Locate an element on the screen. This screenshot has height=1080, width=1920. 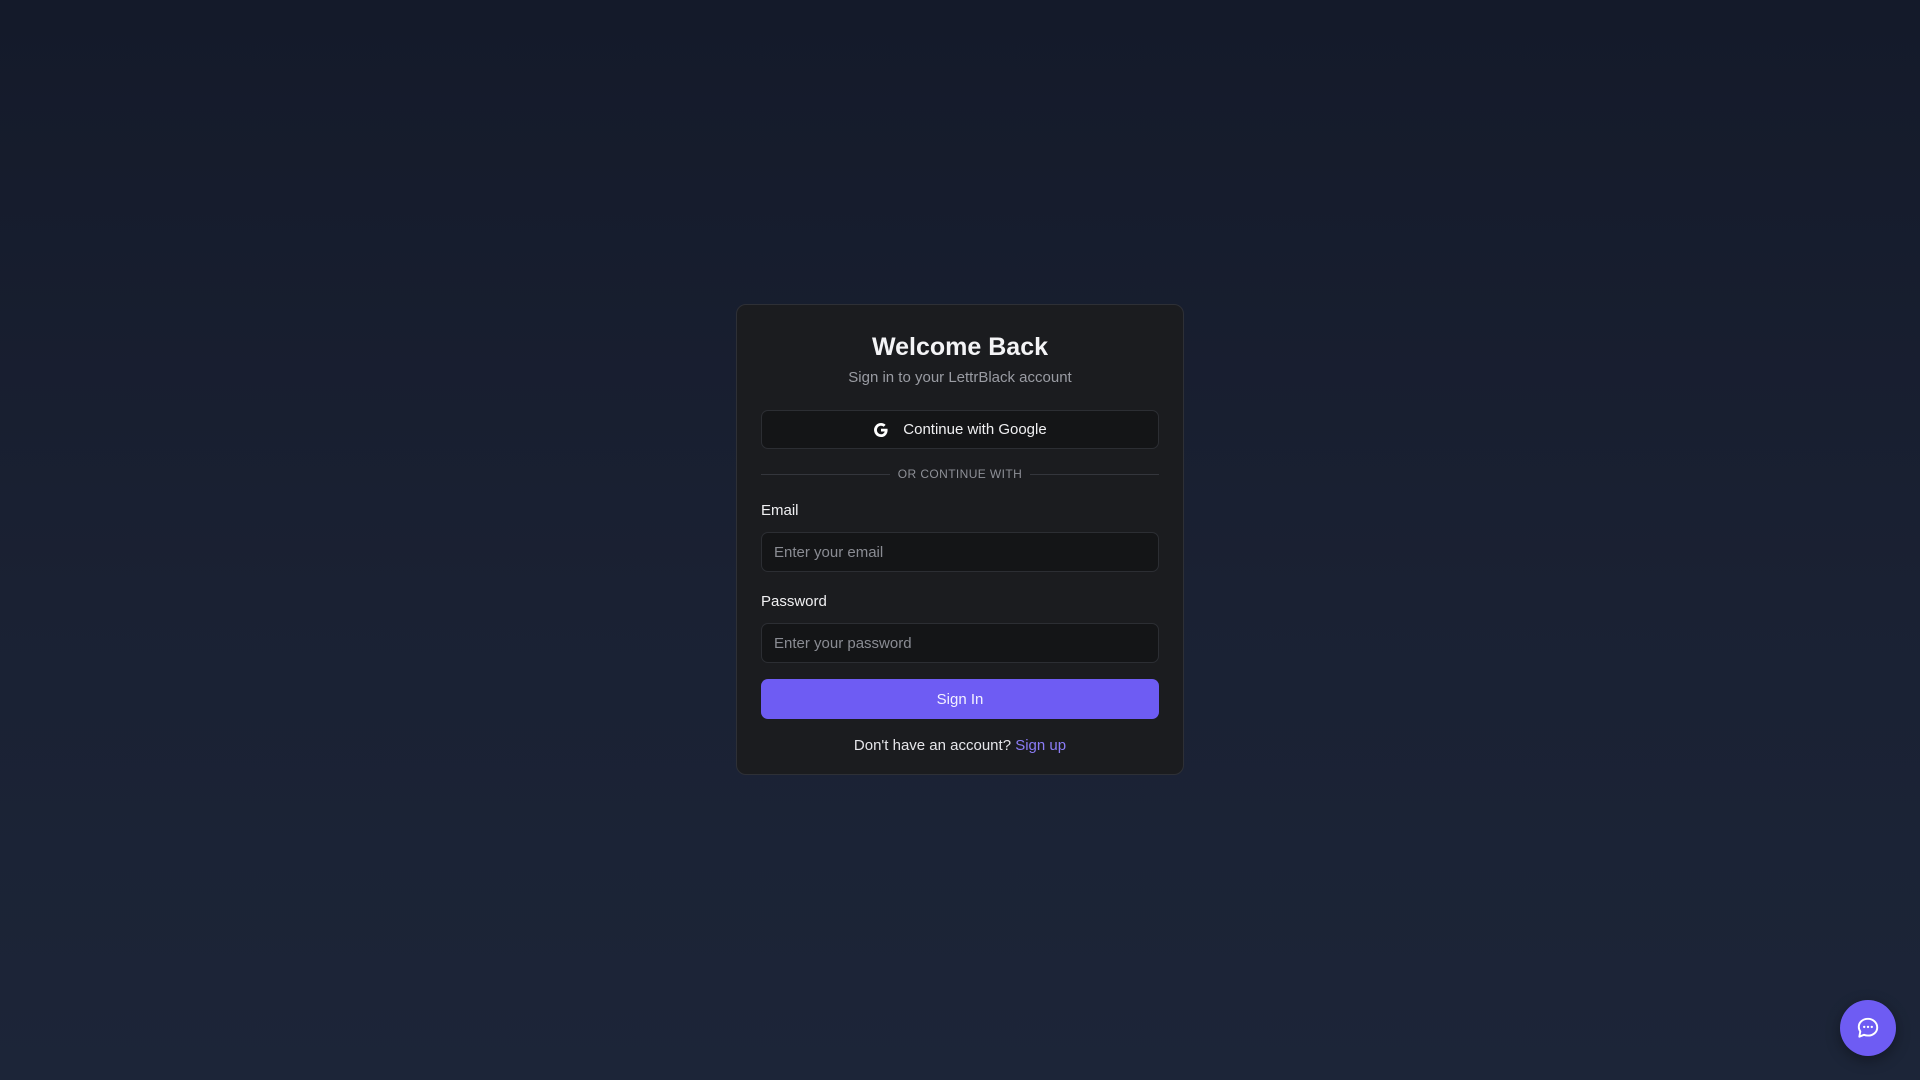
chat-button is located at coordinates (1868, 1028).